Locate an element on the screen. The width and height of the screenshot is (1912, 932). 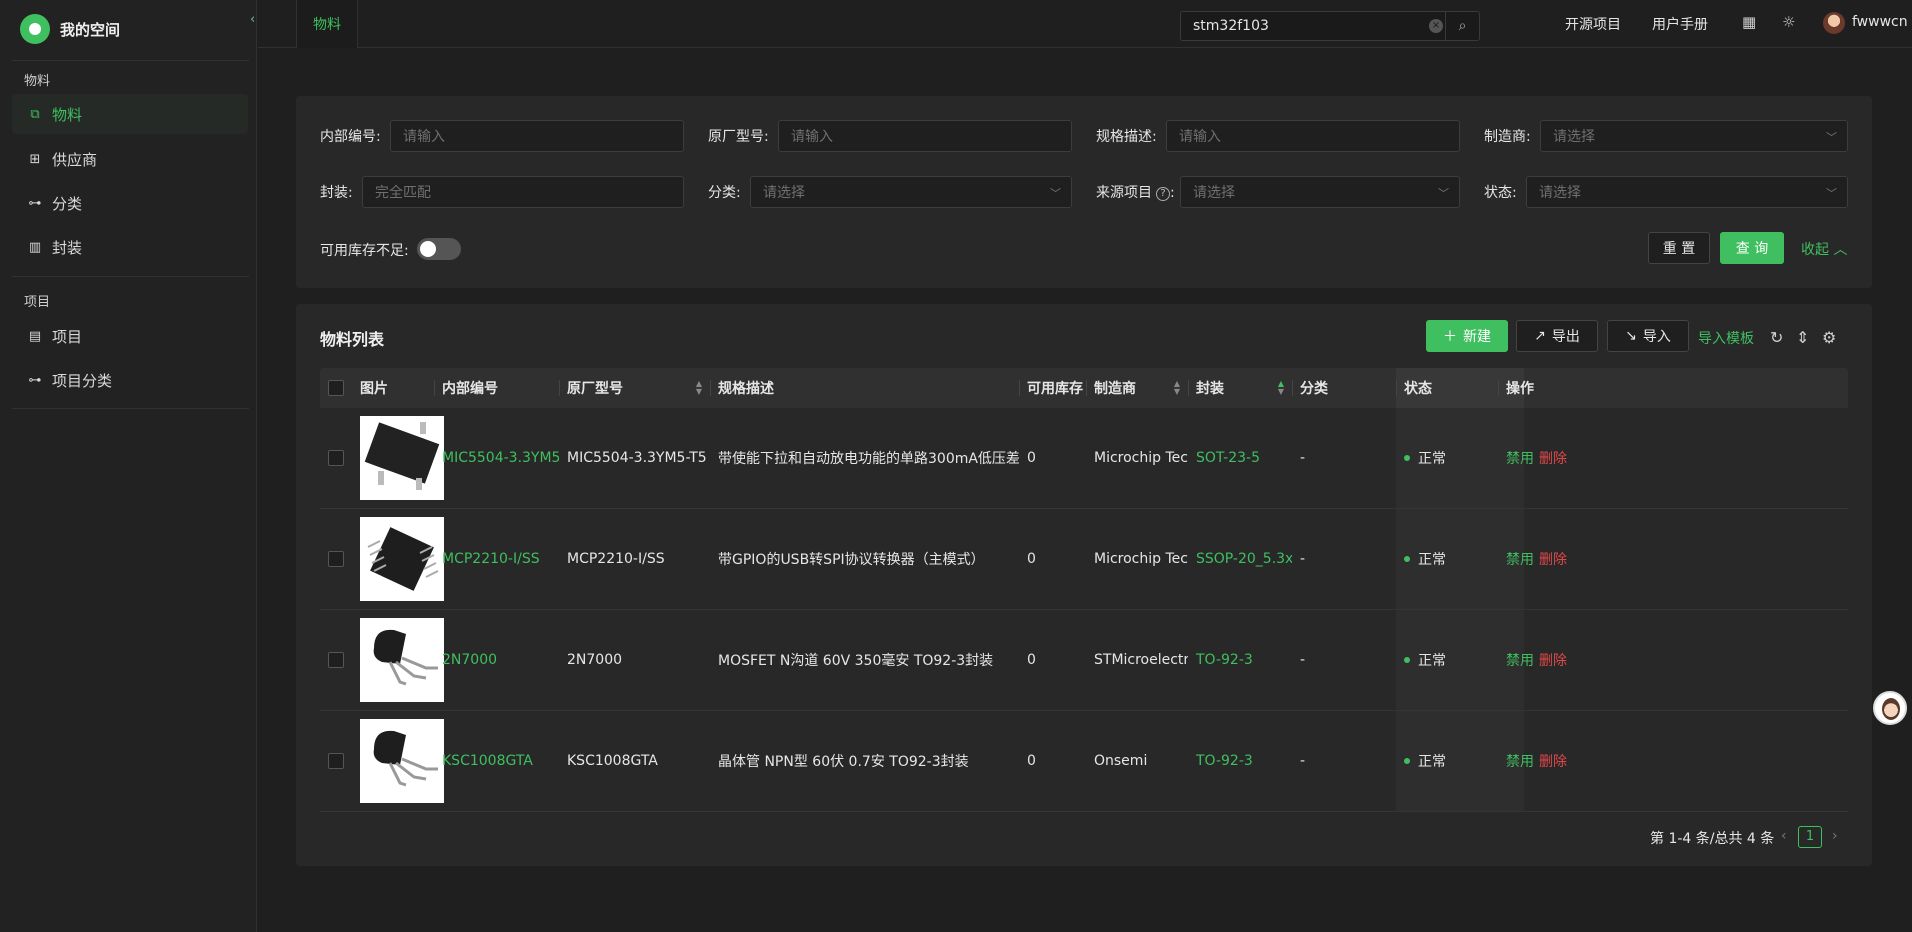
sidebar-item-materials: ⧉ 物料 is located at coordinates (130, 114).